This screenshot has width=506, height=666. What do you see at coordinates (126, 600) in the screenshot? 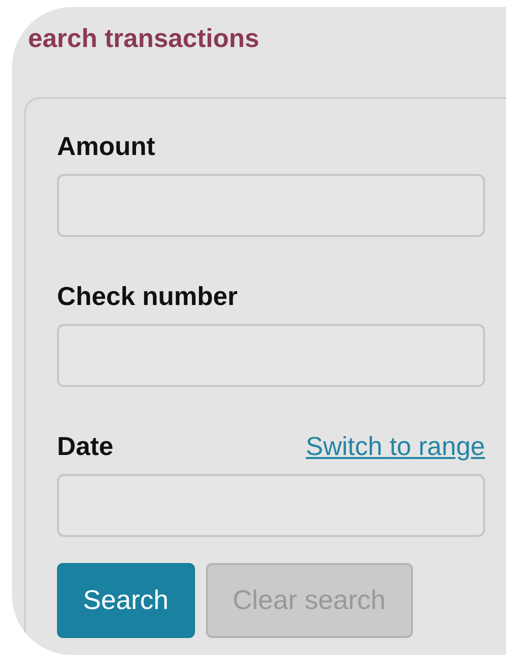
I see `search-button: Search` at bounding box center [126, 600].